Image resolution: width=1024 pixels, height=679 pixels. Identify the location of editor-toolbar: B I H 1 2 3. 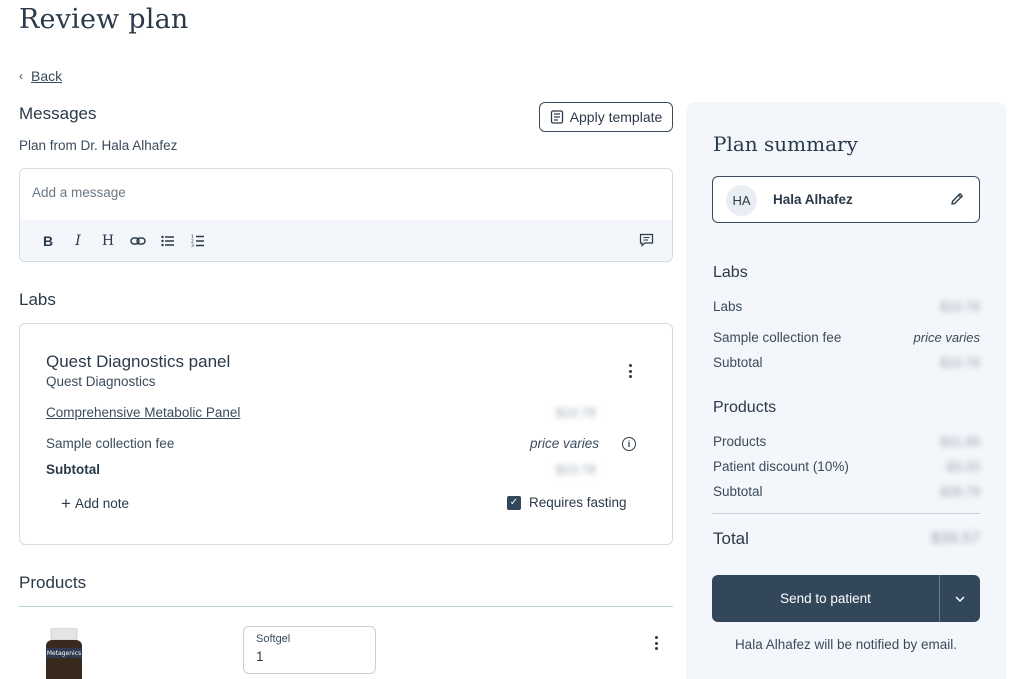
(346, 240).